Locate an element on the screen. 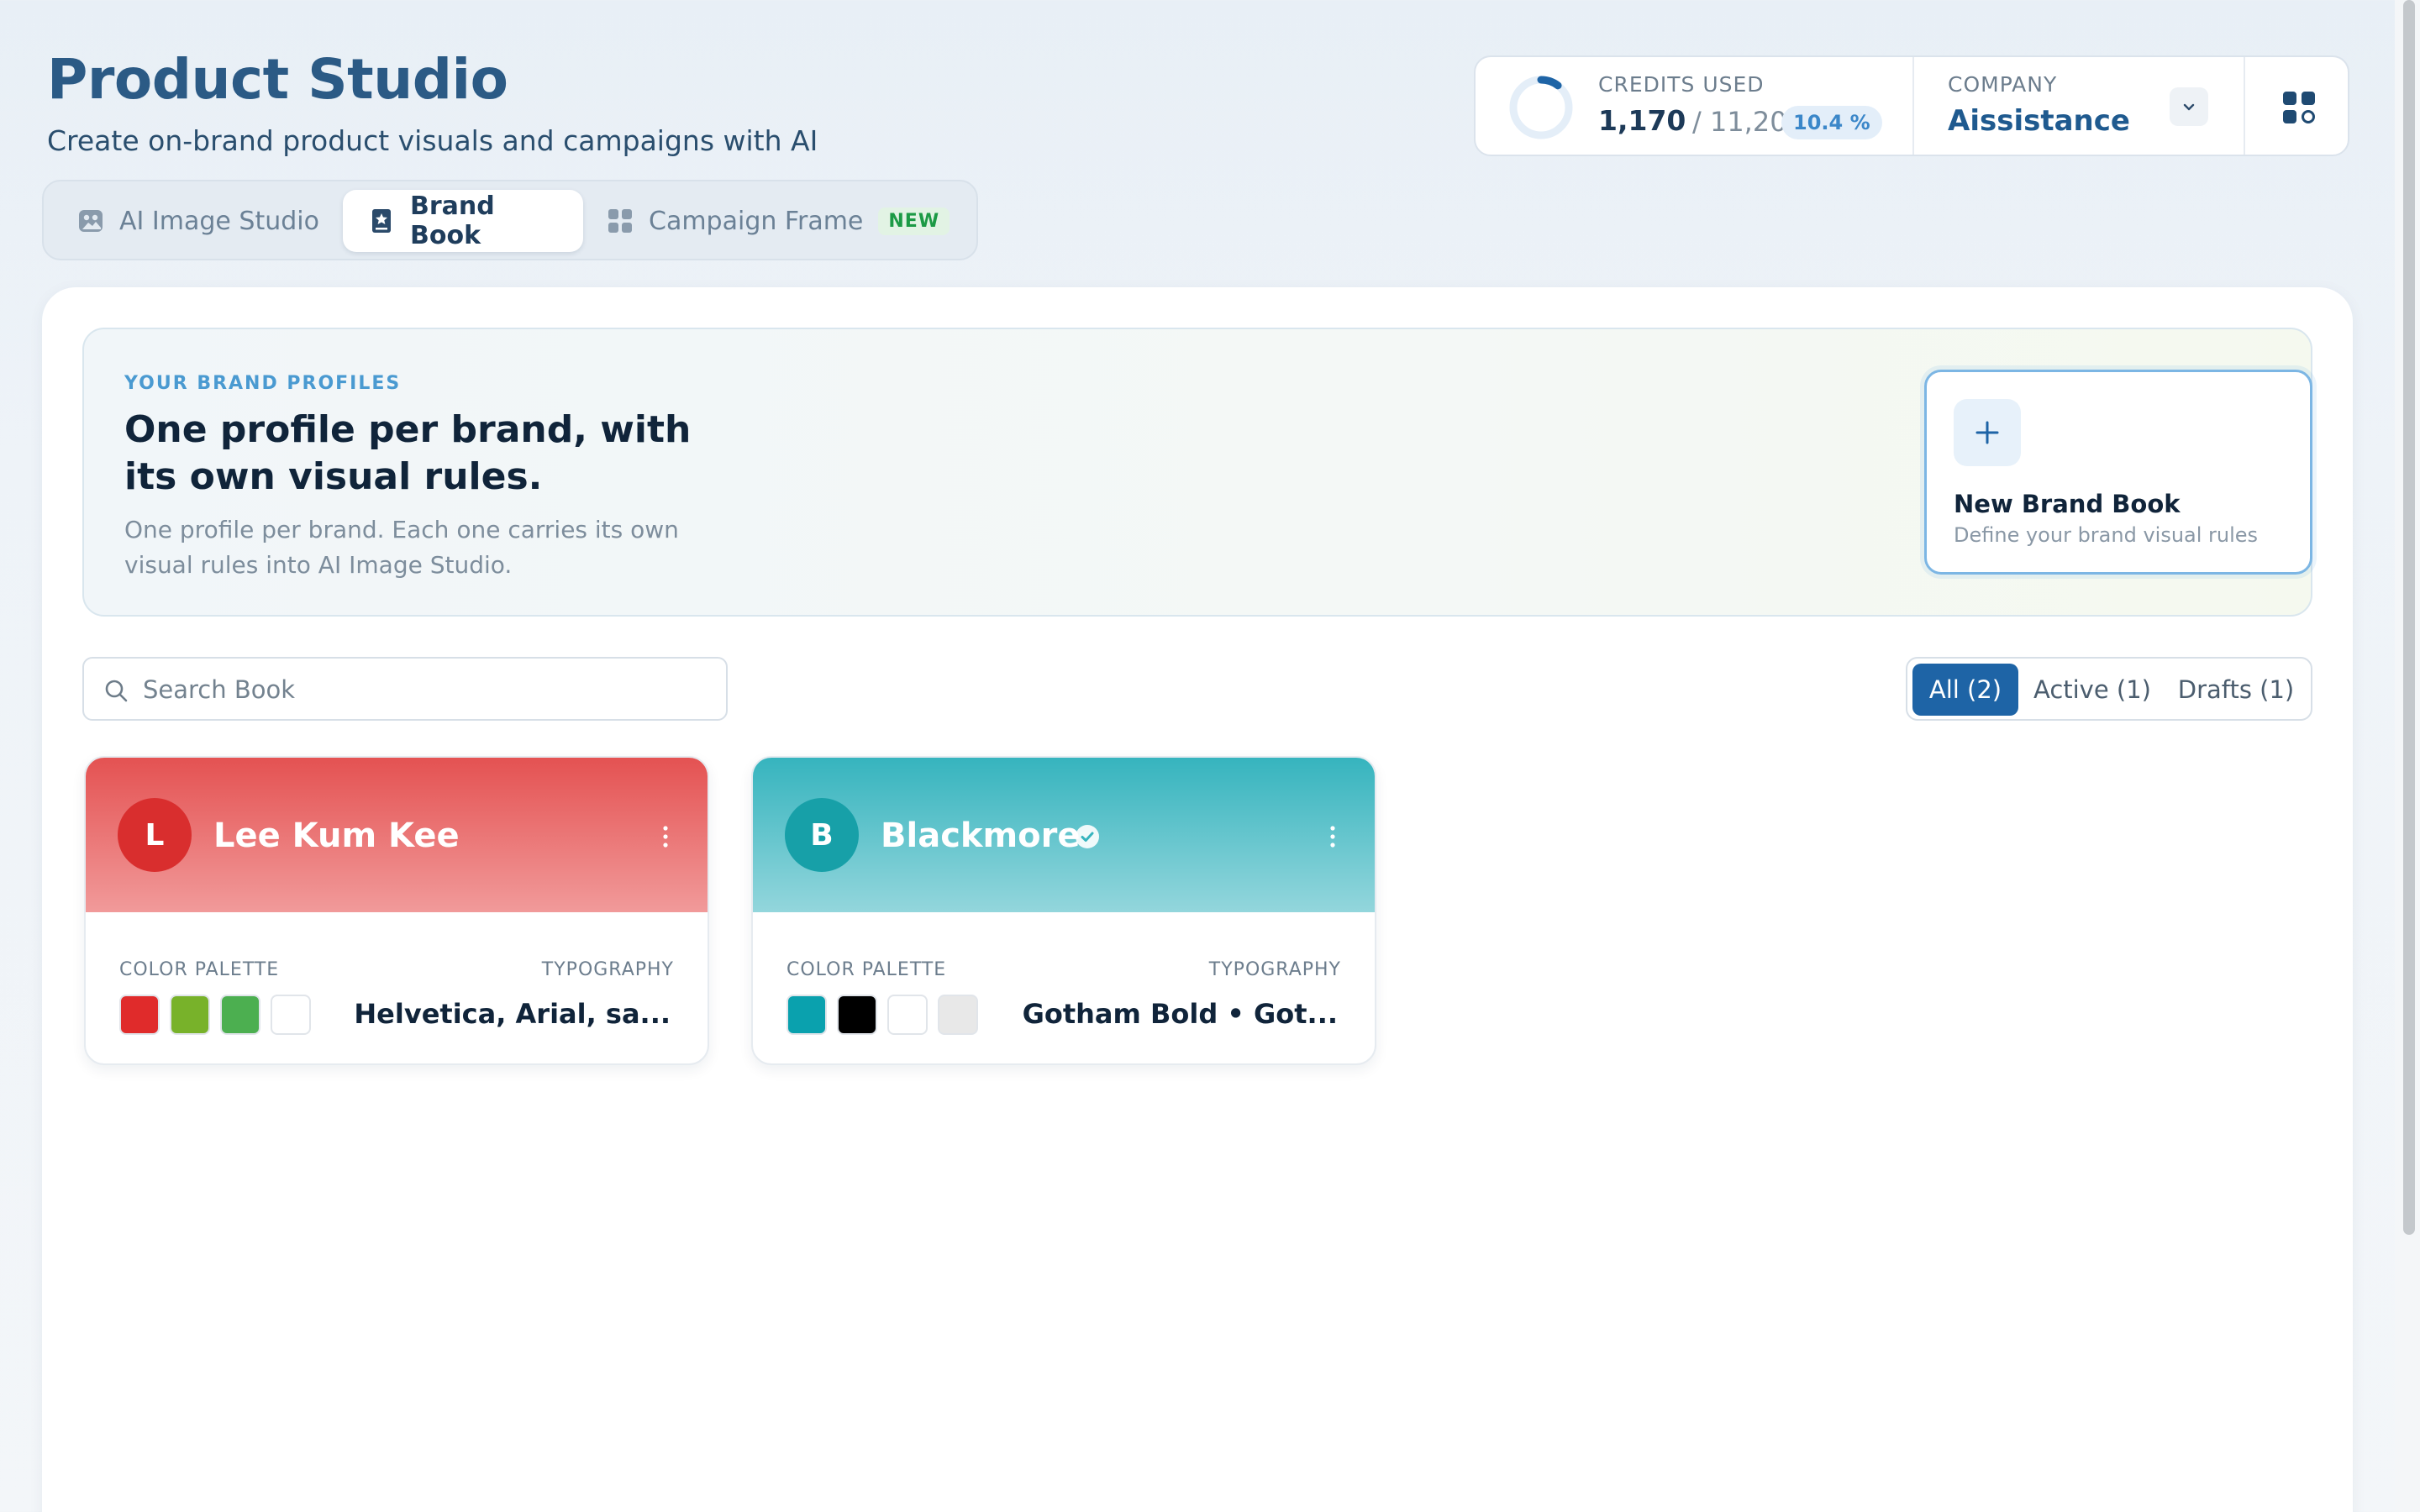 The width and height of the screenshot is (2420, 1512). brand-card-header: B Blackmore is located at coordinates (1064, 835).